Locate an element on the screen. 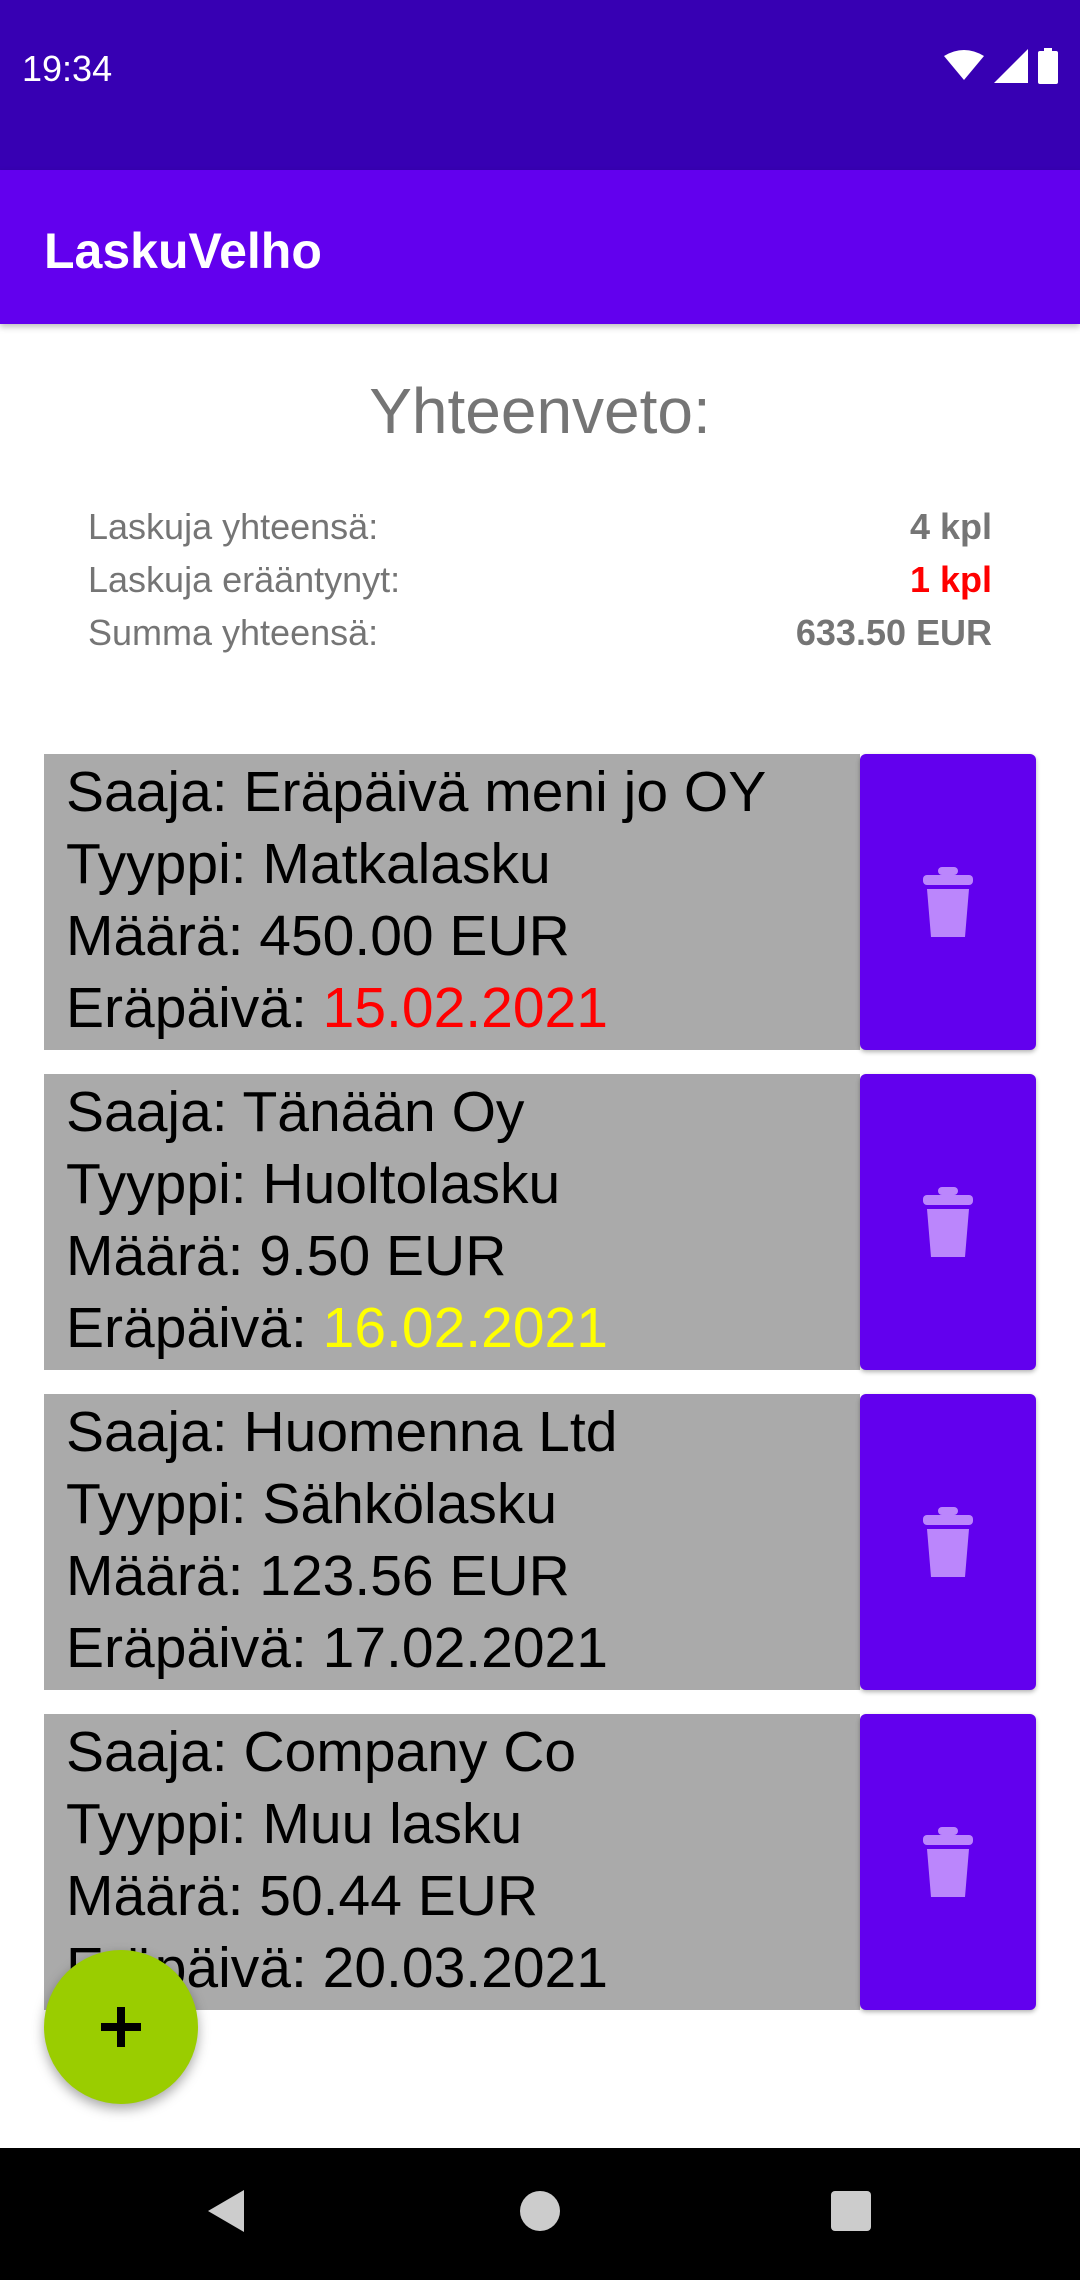 The height and width of the screenshot is (2280, 1080). invoice-type: Tyyppi: Sähkölasku is located at coordinates (312, 1504).